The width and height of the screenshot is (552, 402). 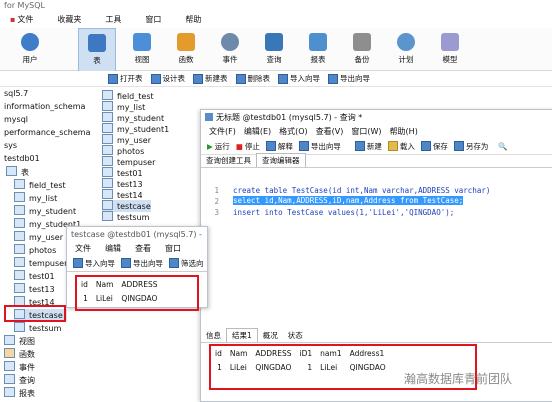 What do you see at coordinates (10, 146) in the screenshot?
I see `nav-item: sys` at bounding box center [10, 146].